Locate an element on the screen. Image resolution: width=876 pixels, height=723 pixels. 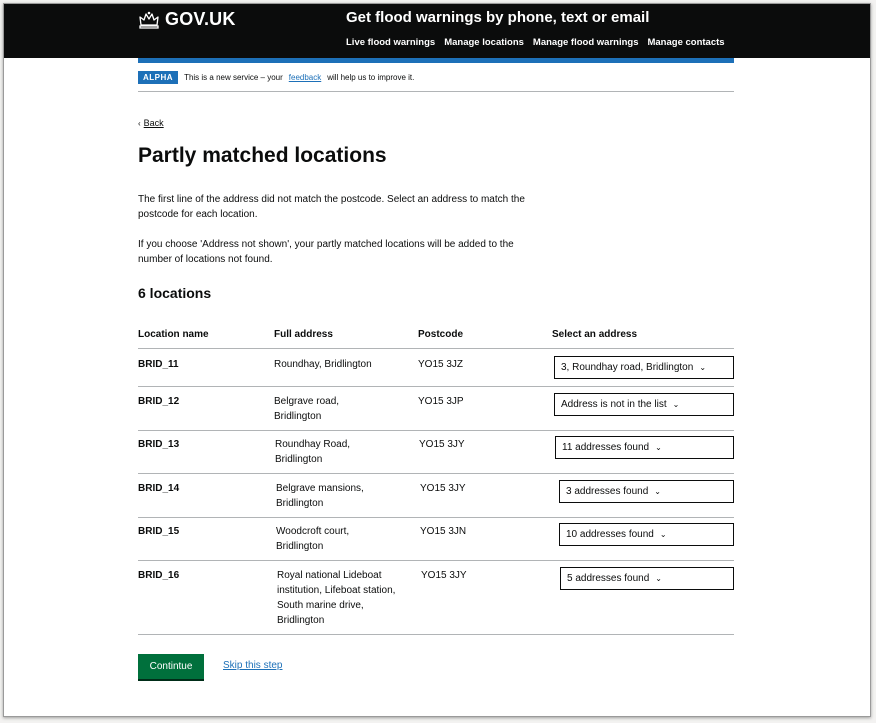
govuk-logo: GOV.UK is located at coordinates (187, 19).